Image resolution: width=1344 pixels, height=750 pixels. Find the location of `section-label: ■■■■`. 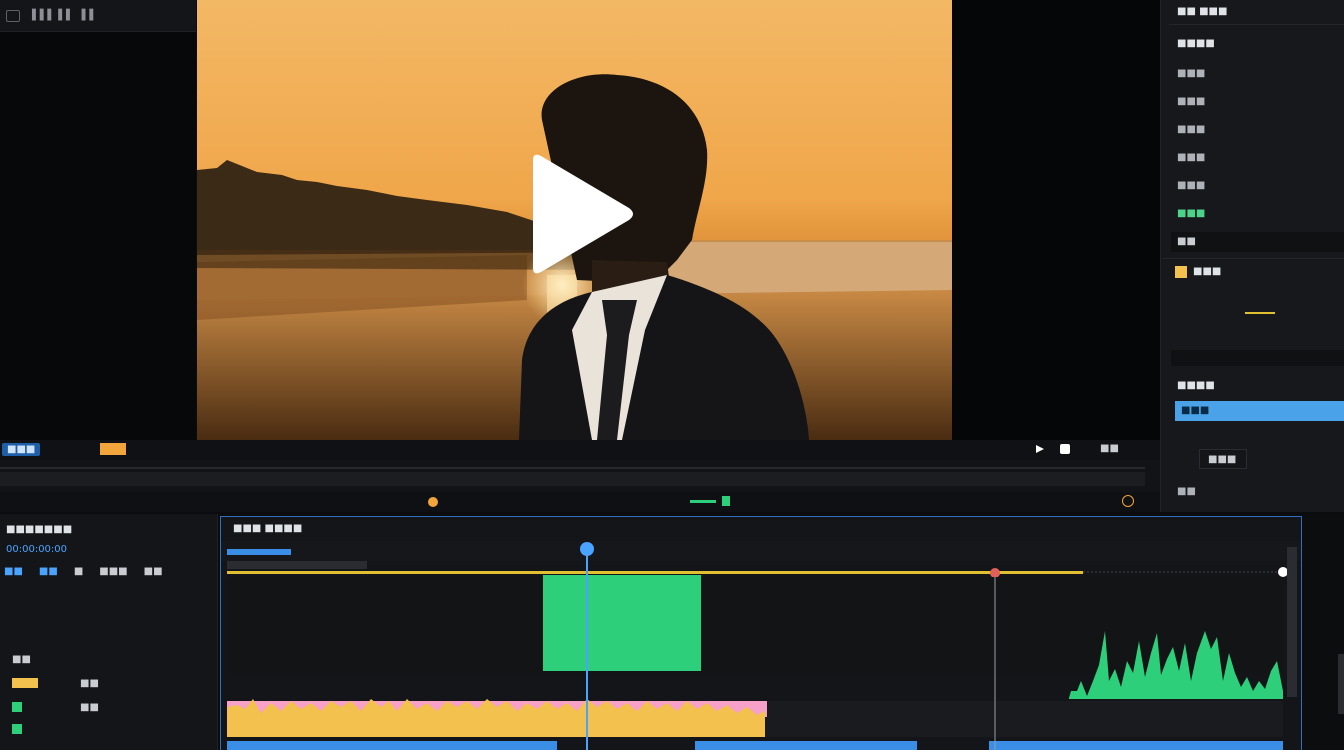

section-label: ■■■■ is located at coordinates (1196, 43).